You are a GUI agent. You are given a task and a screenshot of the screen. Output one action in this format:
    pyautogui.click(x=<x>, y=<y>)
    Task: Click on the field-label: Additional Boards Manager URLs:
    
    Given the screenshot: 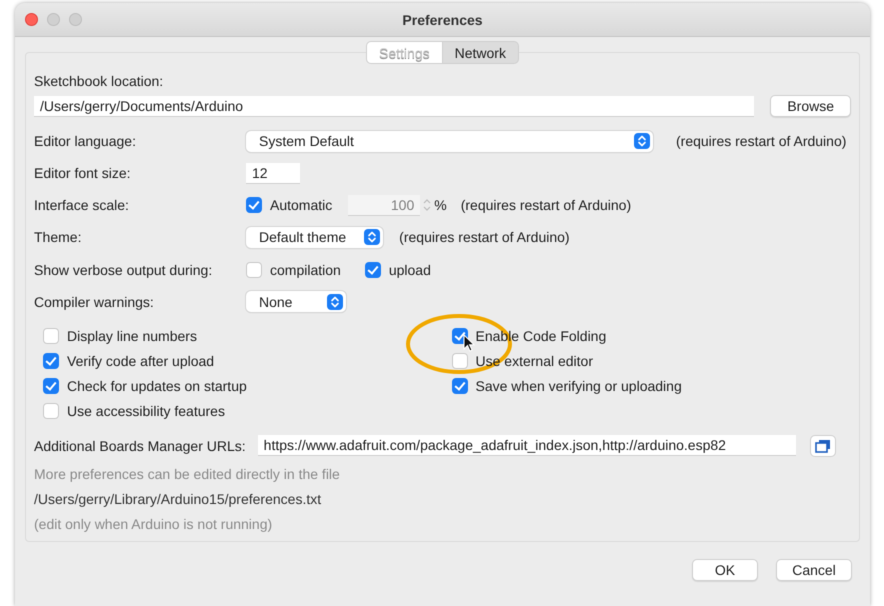 What is the action you would take?
    pyautogui.click(x=140, y=446)
    